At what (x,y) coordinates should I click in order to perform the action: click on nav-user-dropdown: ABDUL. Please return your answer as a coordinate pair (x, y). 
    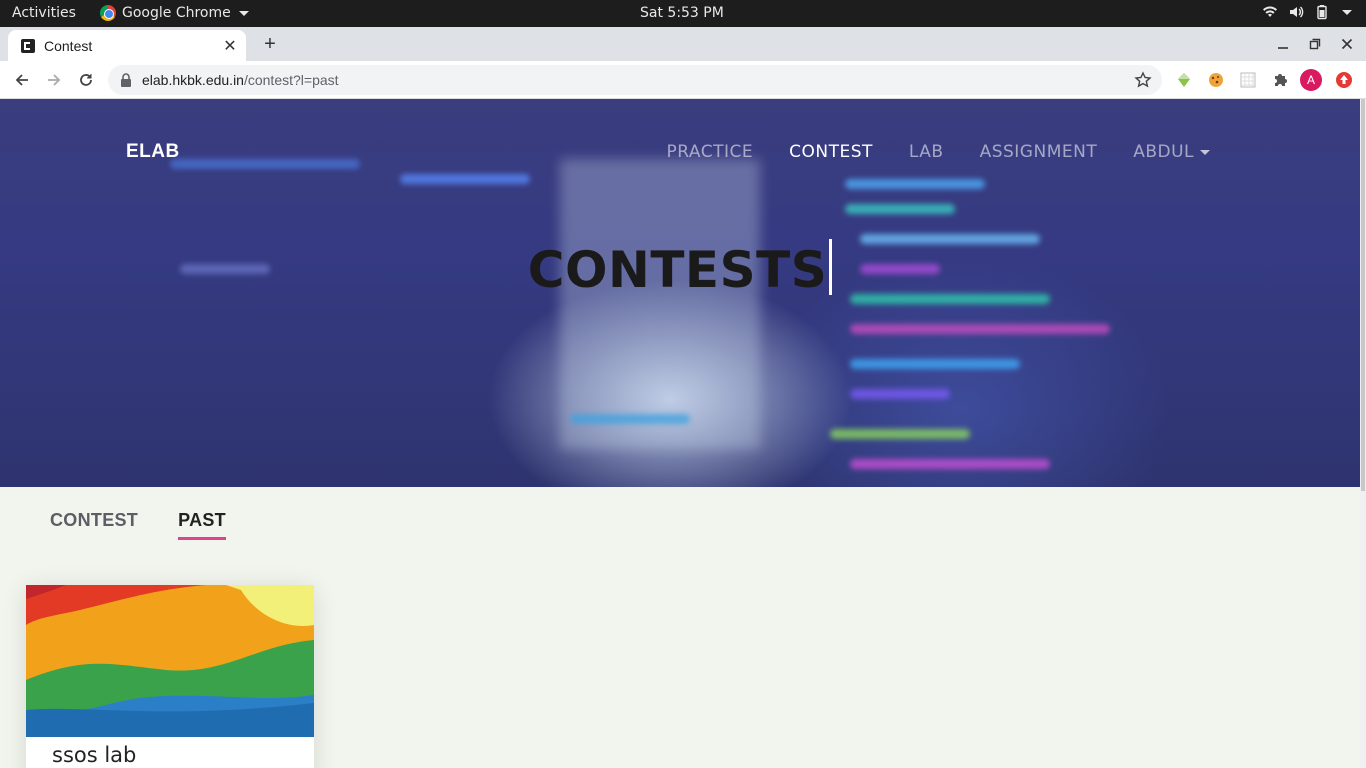
    Looking at the image, I should click on (1171, 152).